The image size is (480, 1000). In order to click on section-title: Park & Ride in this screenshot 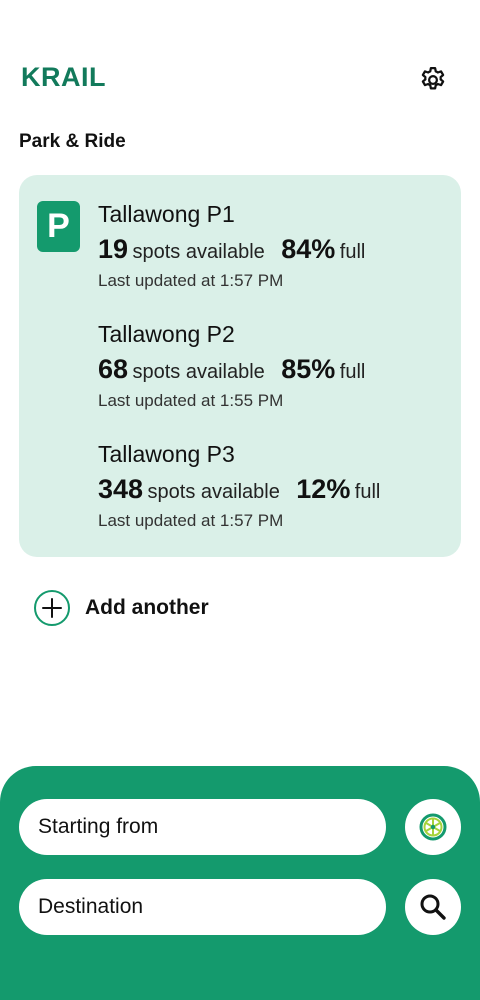, I will do `click(72, 141)`.